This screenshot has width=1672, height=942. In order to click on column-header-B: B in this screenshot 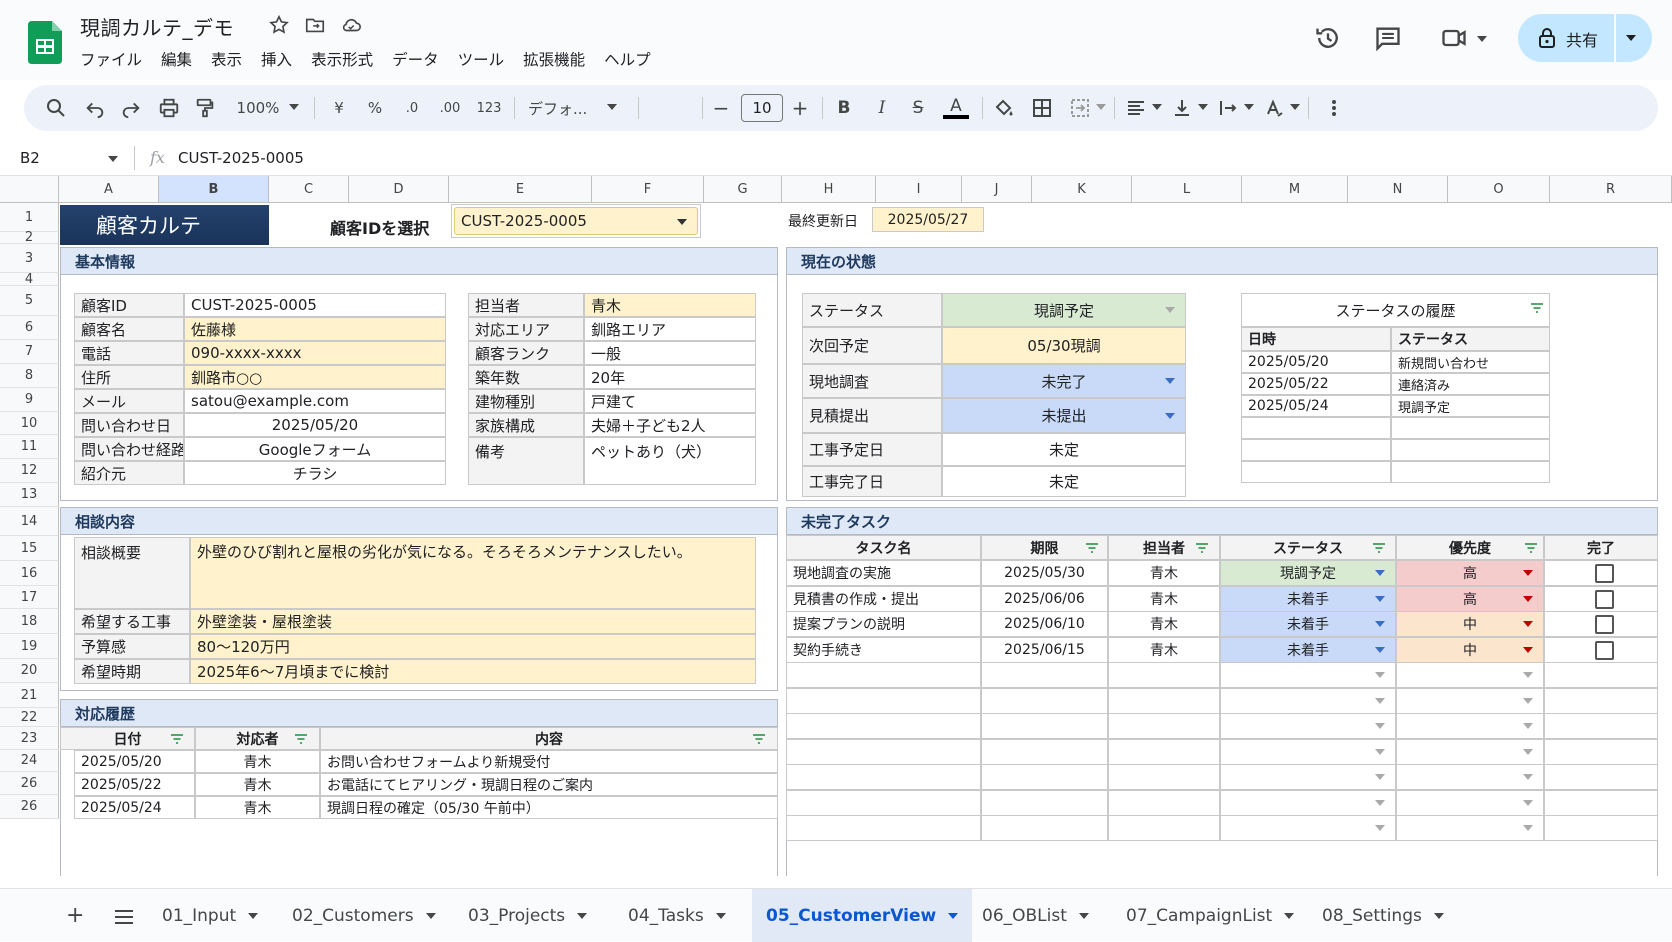, I will do `click(214, 189)`.